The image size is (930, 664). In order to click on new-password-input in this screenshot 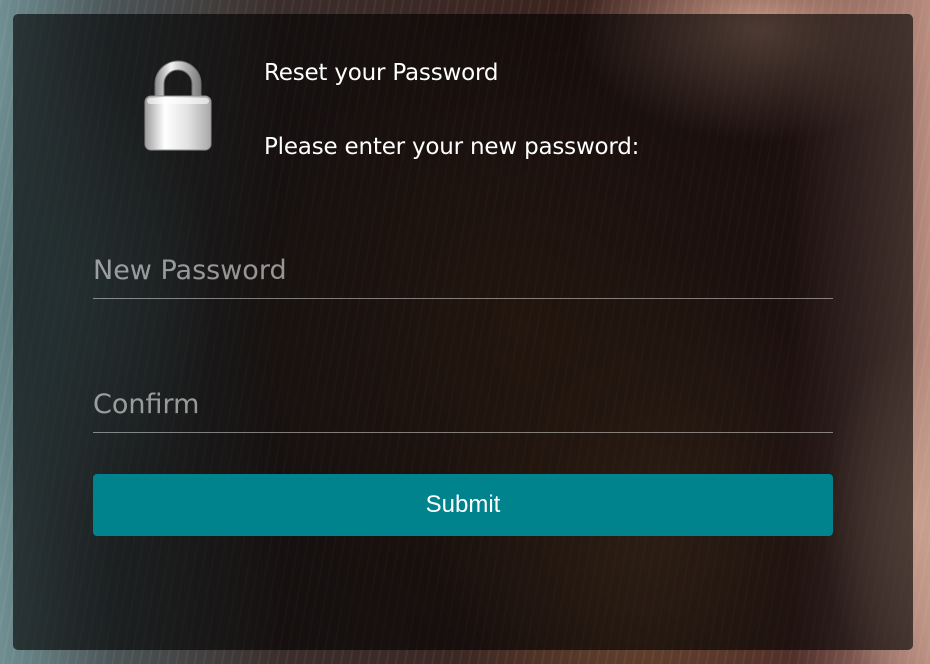, I will do `click(463, 273)`.